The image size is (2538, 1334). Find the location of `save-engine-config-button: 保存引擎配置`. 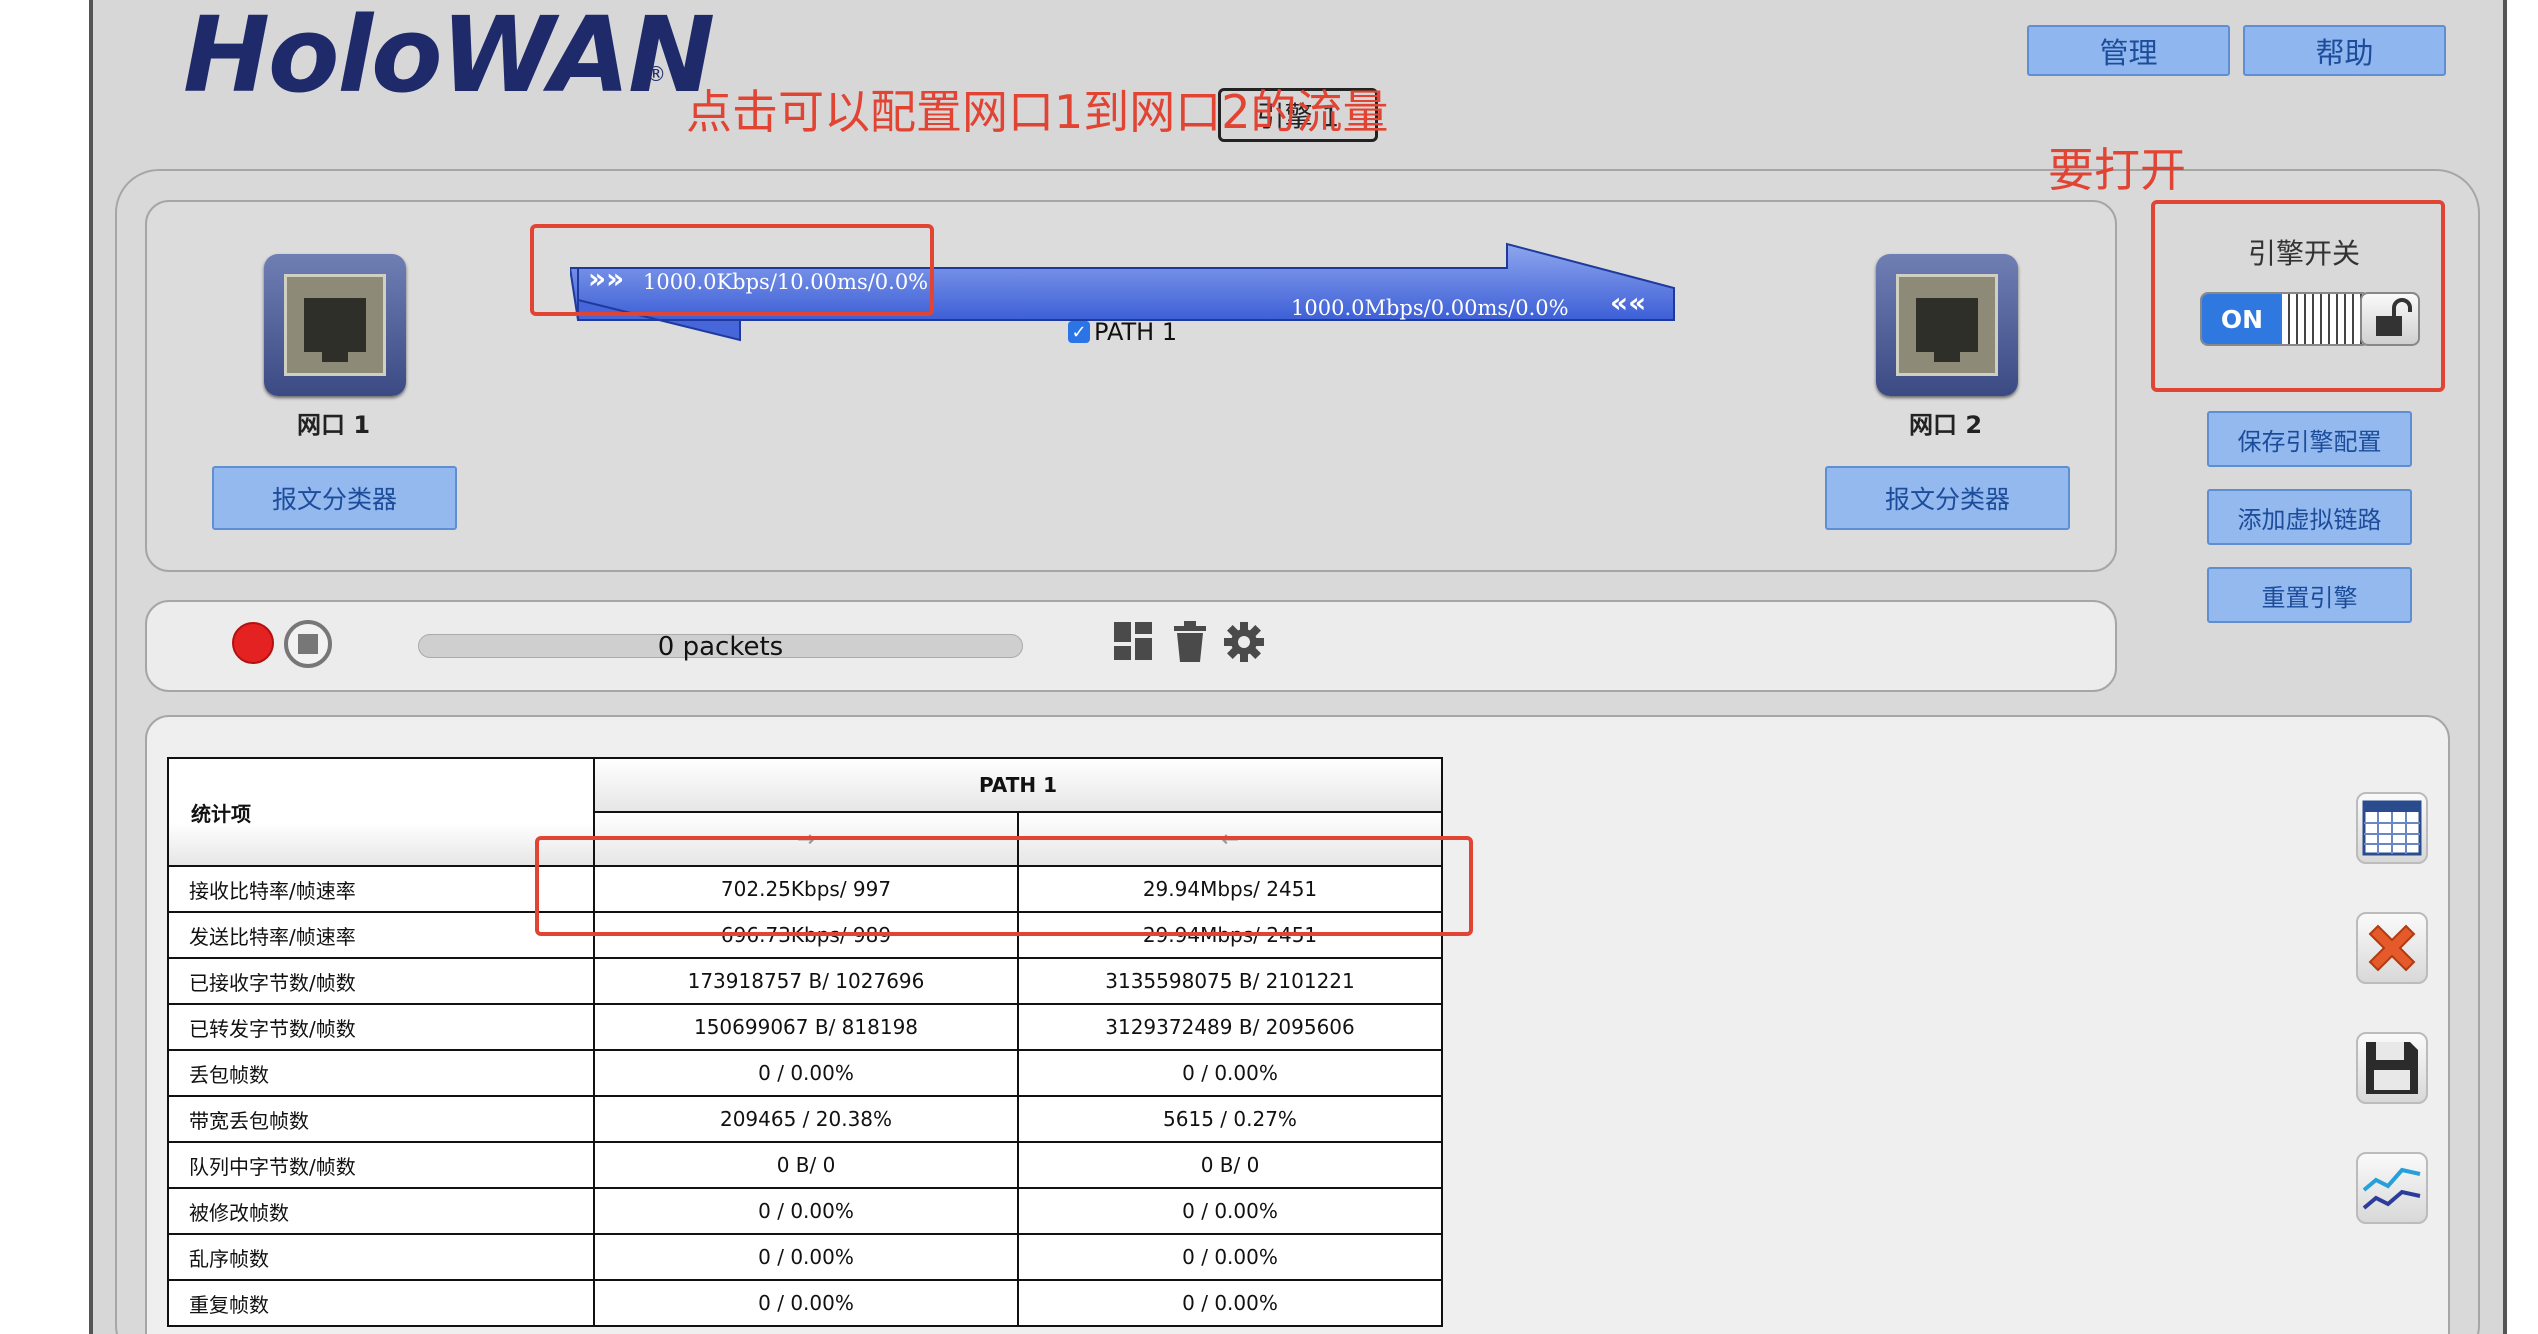

save-engine-config-button: 保存引擎配置 is located at coordinates (2309, 439).